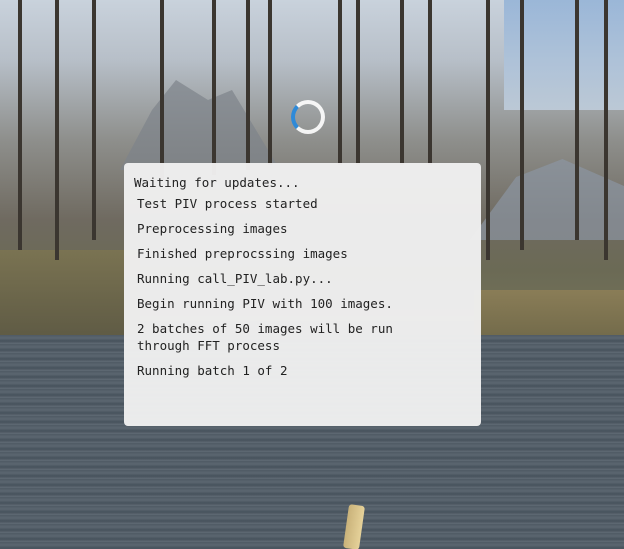 The height and width of the screenshot is (549, 624). What do you see at coordinates (308, 117) in the screenshot?
I see `loading-spinner-icon` at bounding box center [308, 117].